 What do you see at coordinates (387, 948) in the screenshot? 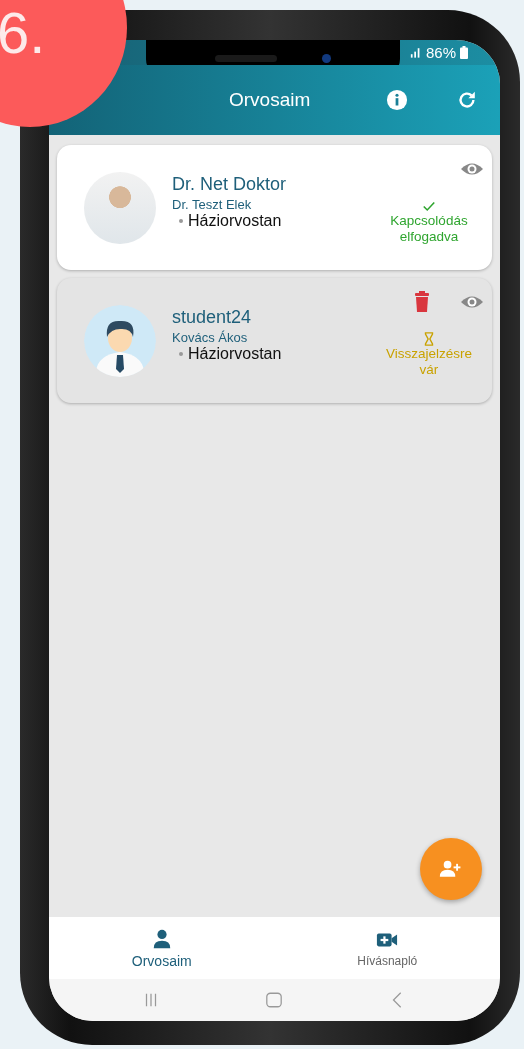
I see `nav-tab: Hívásnapló` at bounding box center [387, 948].